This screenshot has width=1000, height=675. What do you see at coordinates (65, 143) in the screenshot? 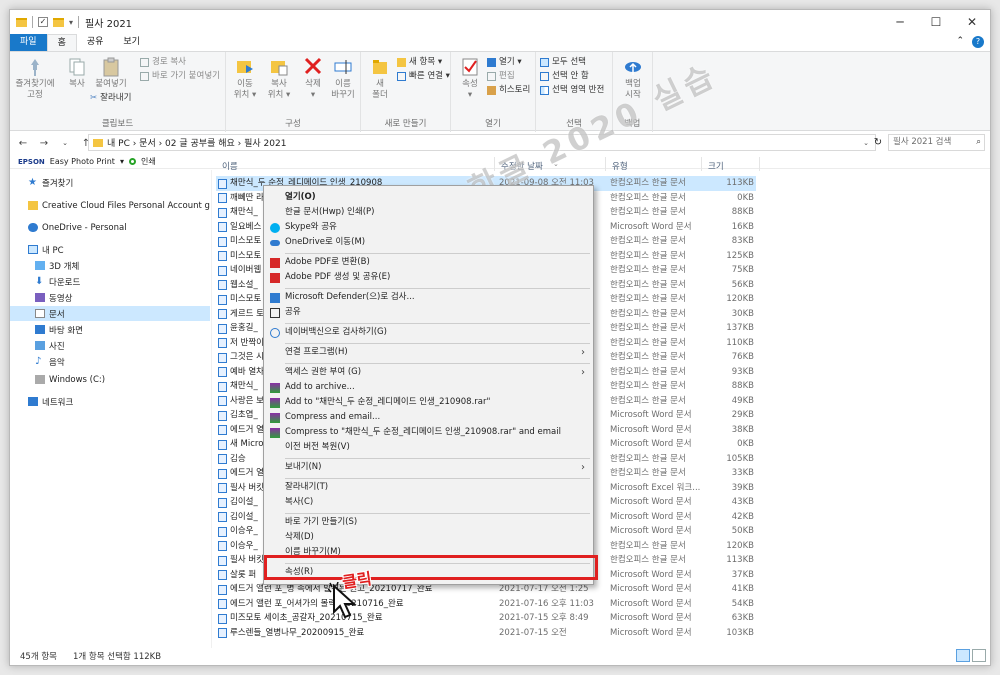
I see `recent-locations-icon: ⌄` at bounding box center [65, 143].